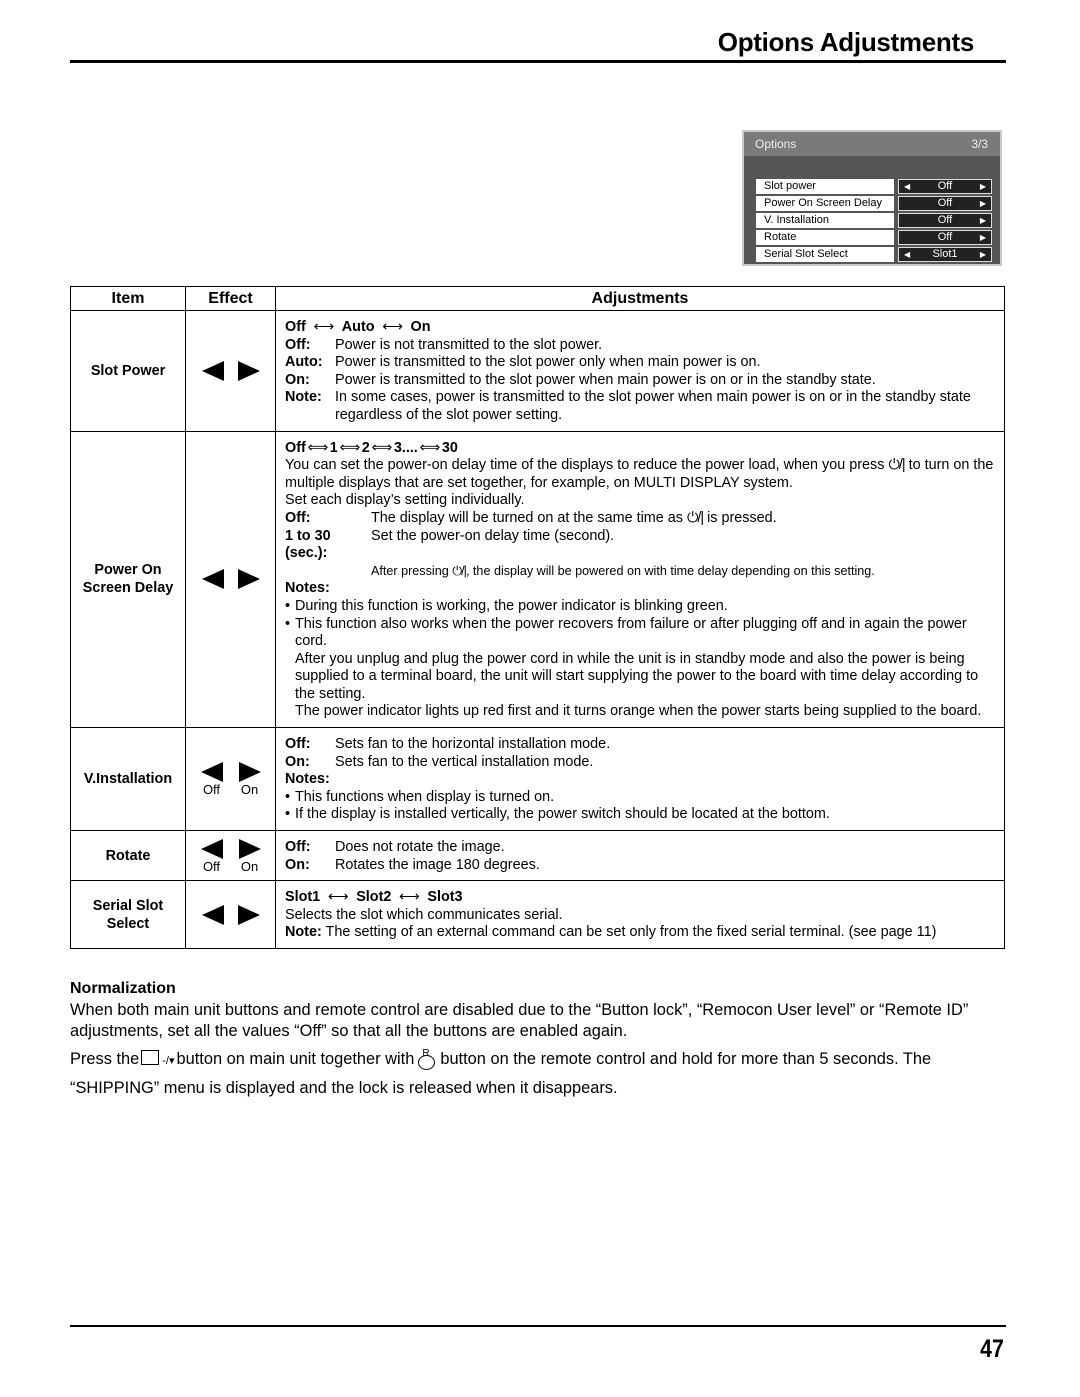 This screenshot has width=1080, height=1397. Describe the element at coordinates (641, 328) in the screenshot. I see `option-cycle: Off ⟷ Auto ⟷ On` at that location.